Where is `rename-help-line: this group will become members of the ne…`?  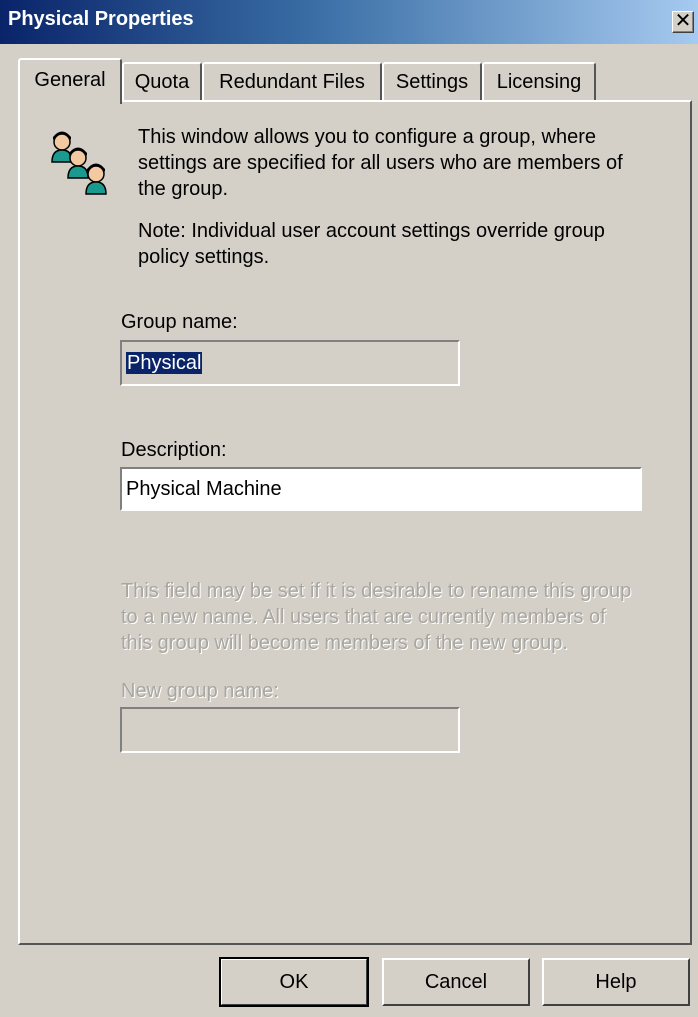
rename-help-line: this group will become members of the ne… is located at coordinates (344, 643).